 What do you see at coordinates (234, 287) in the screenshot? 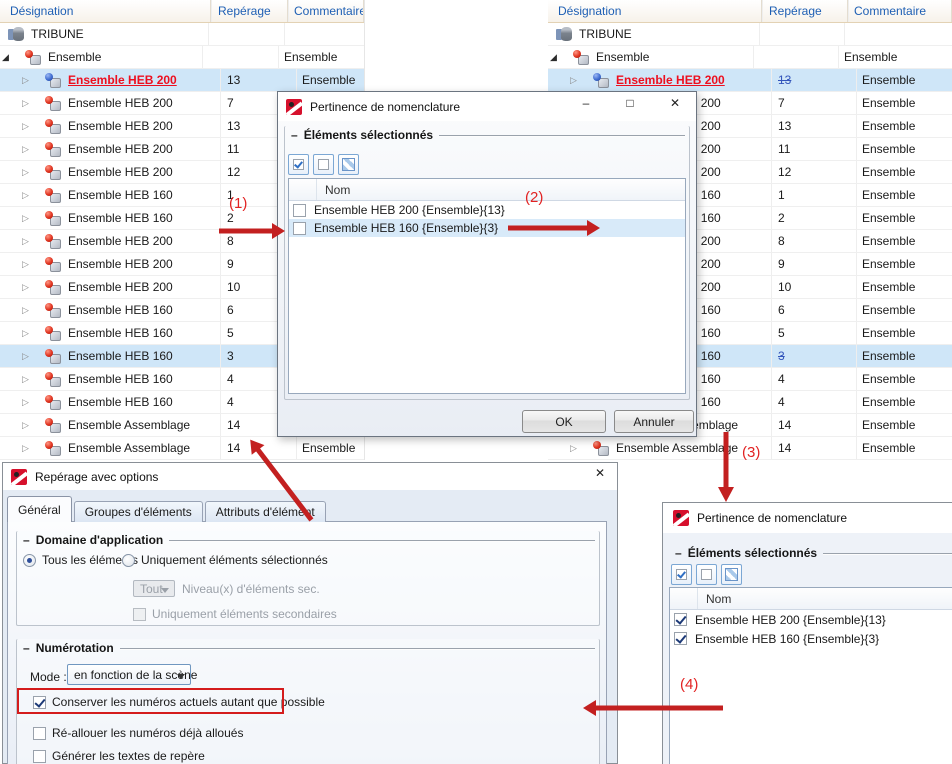
I see `reperage-value: 10` at bounding box center [234, 287].